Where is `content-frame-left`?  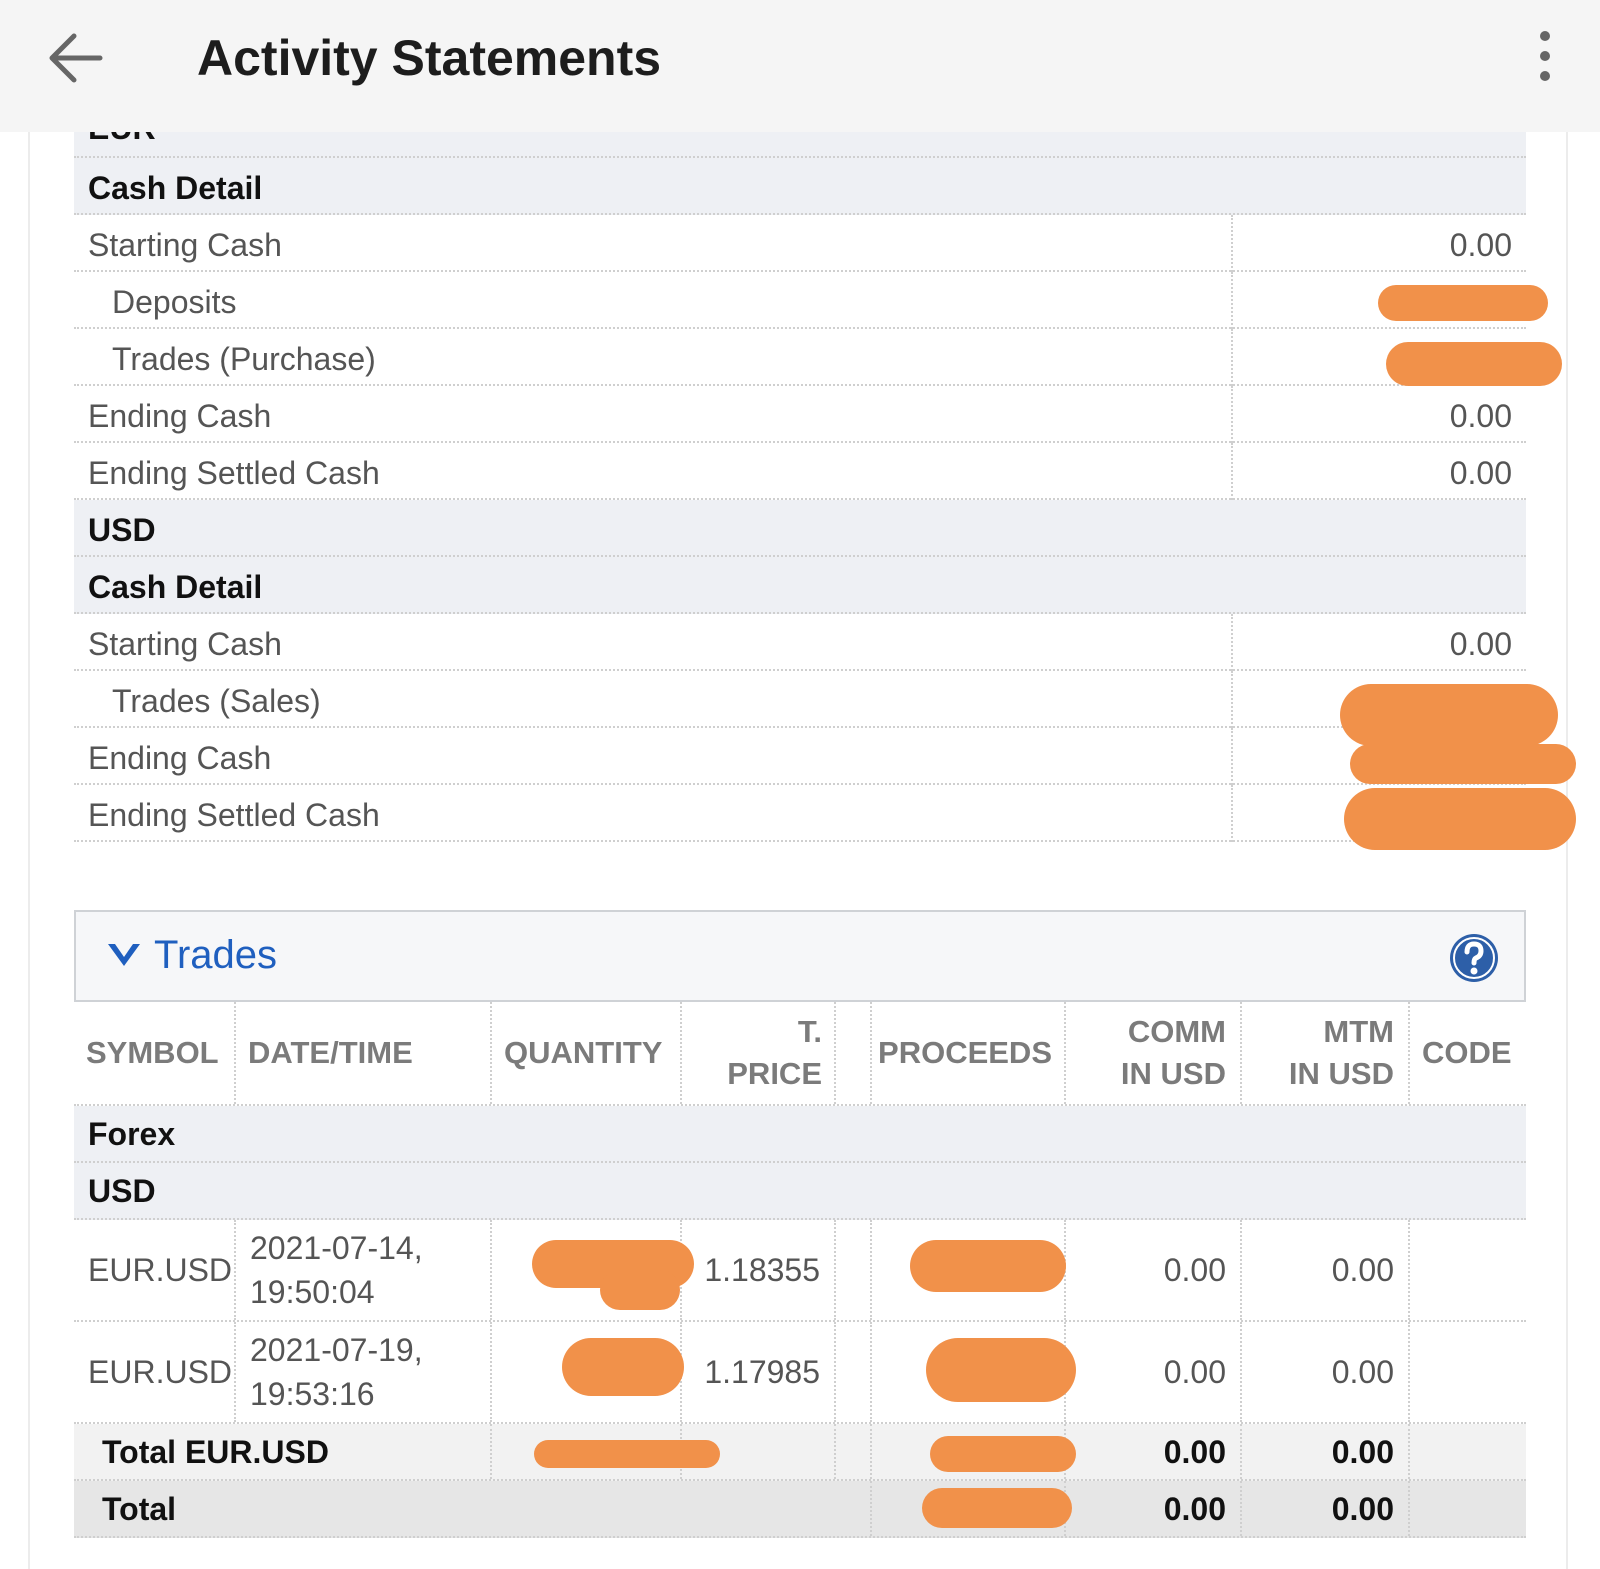
content-frame-left is located at coordinates (29, 850).